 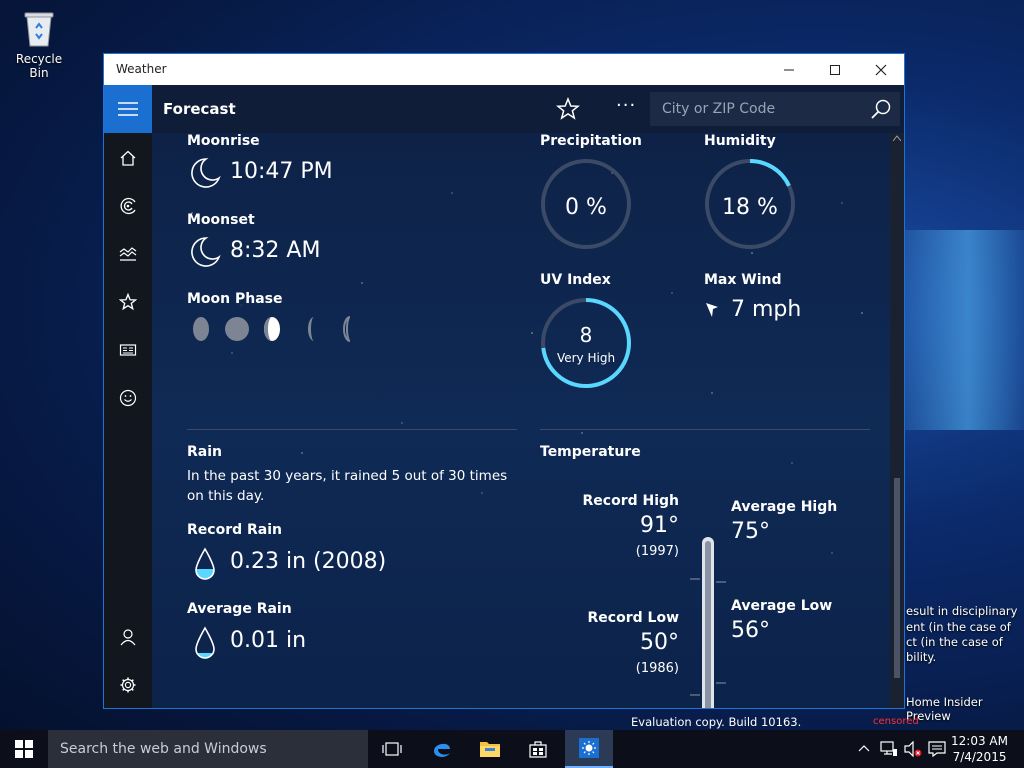 What do you see at coordinates (206, 173) in the screenshot?
I see `crescent-moon-icon` at bounding box center [206, 173].